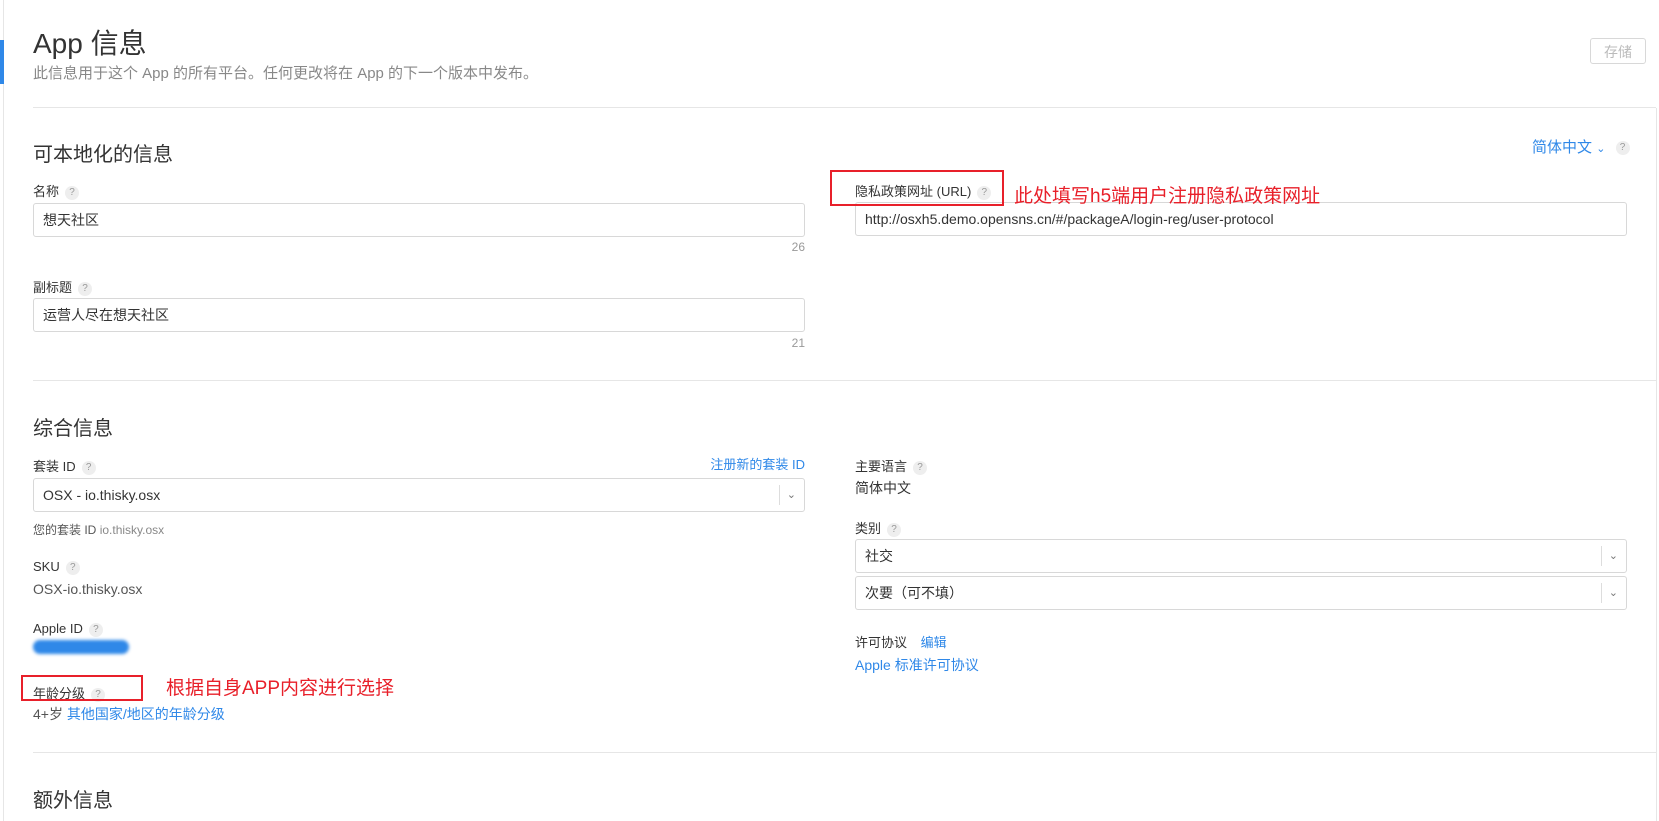 The width and height of the screenshot is (1659, 821). What do you see at coordinates (103, 155) in the screenshot?
I see `section-title-localizable: 可本地化的信息` at bounding box center [103, 155].